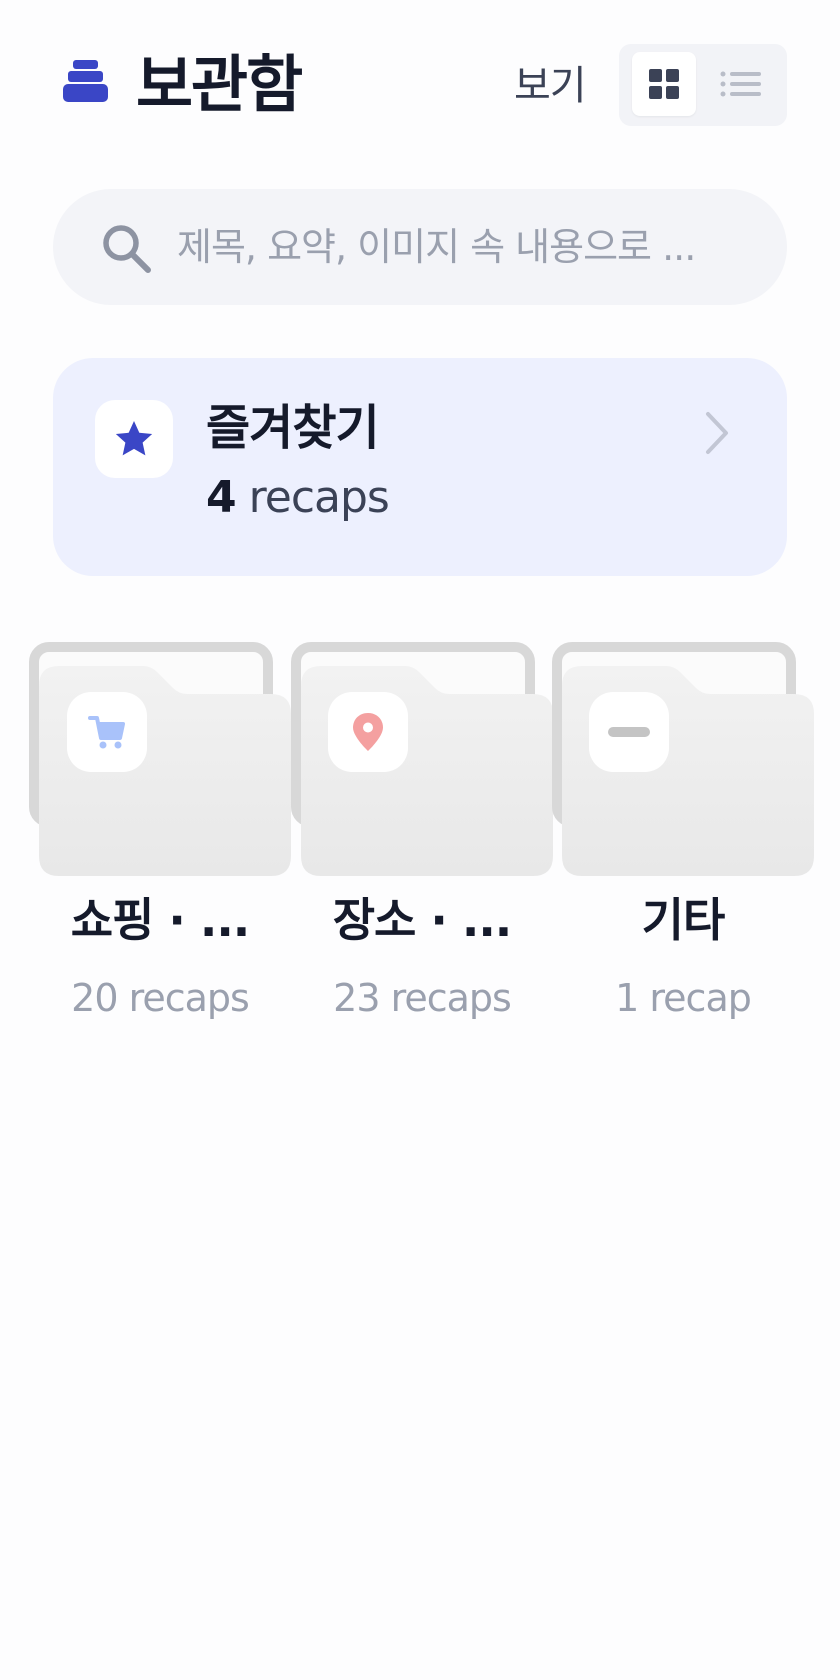 The image size is (840, 1680). Describe the element at coordinates (127, 249) in the screenshot. I see `search-icon` at that location.